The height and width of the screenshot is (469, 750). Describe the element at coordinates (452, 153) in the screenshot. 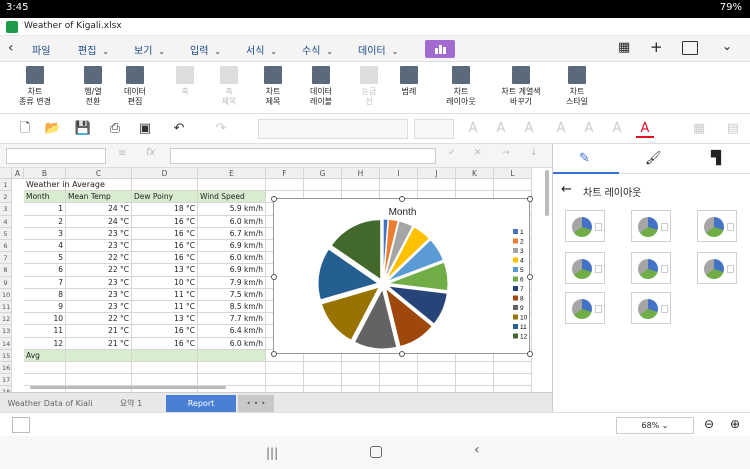

I see `confirm-icon: ✓` at that location.